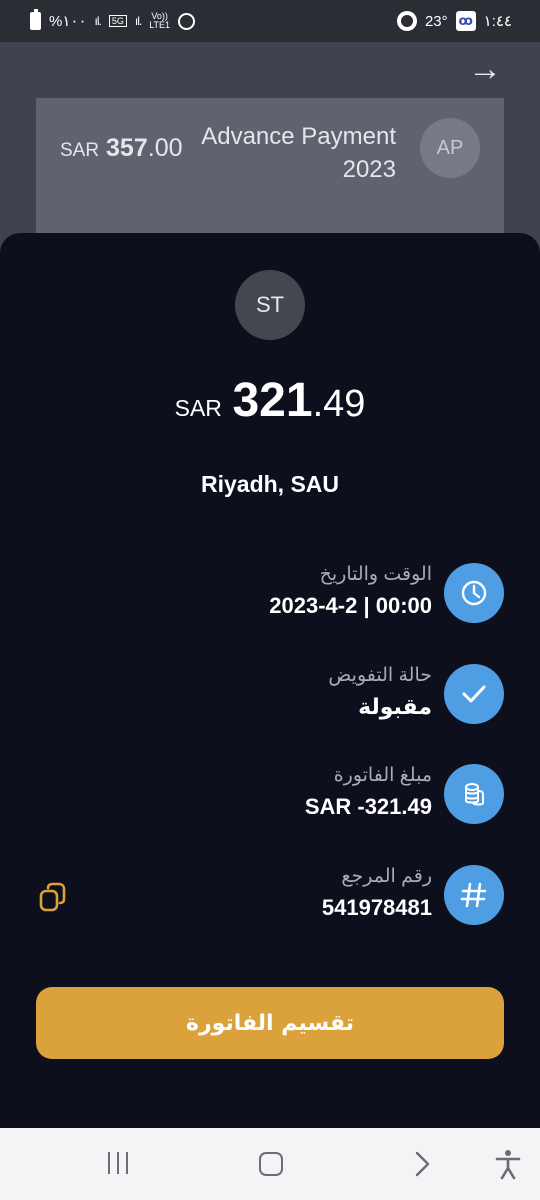  I want to click on network-5g-badge: 5G, so click(117, 21).